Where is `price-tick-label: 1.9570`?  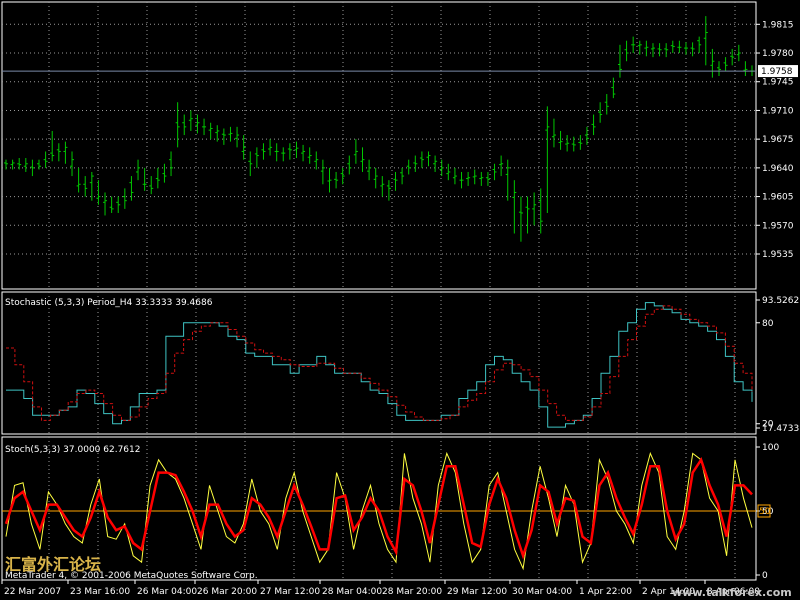
price-tick-label: 1.9570 is located at coordinates (778, 226).